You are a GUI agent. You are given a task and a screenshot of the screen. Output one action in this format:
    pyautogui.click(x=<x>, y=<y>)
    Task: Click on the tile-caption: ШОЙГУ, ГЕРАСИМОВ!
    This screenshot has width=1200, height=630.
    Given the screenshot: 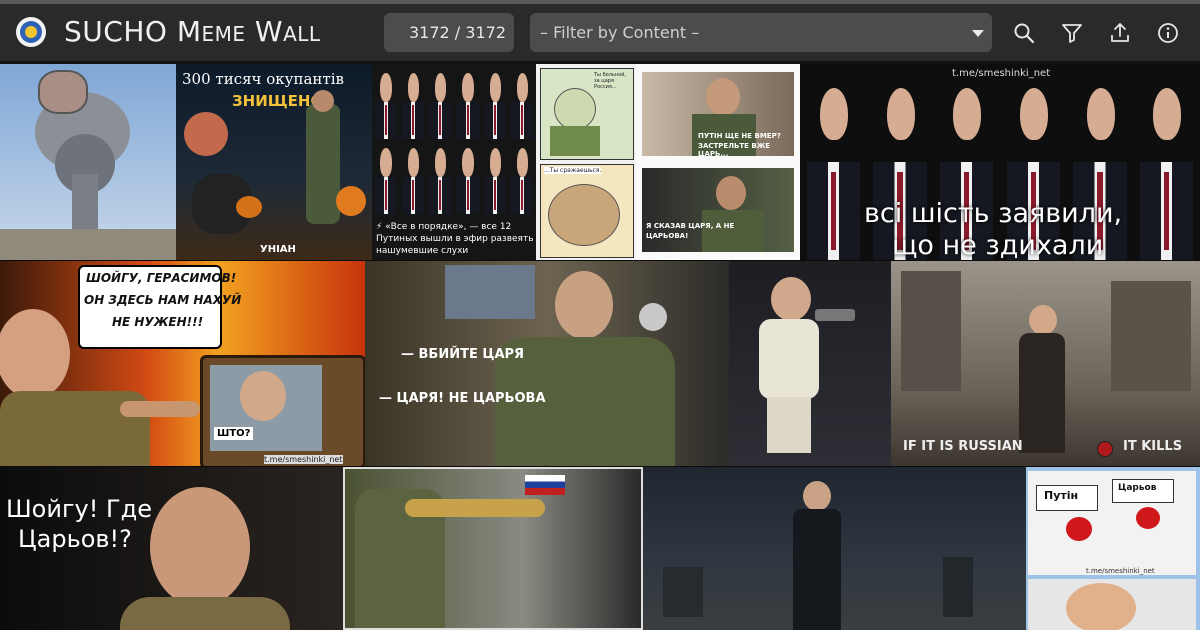 What is the action you would take?
    pyautogui.click(x=161, y=278)
    